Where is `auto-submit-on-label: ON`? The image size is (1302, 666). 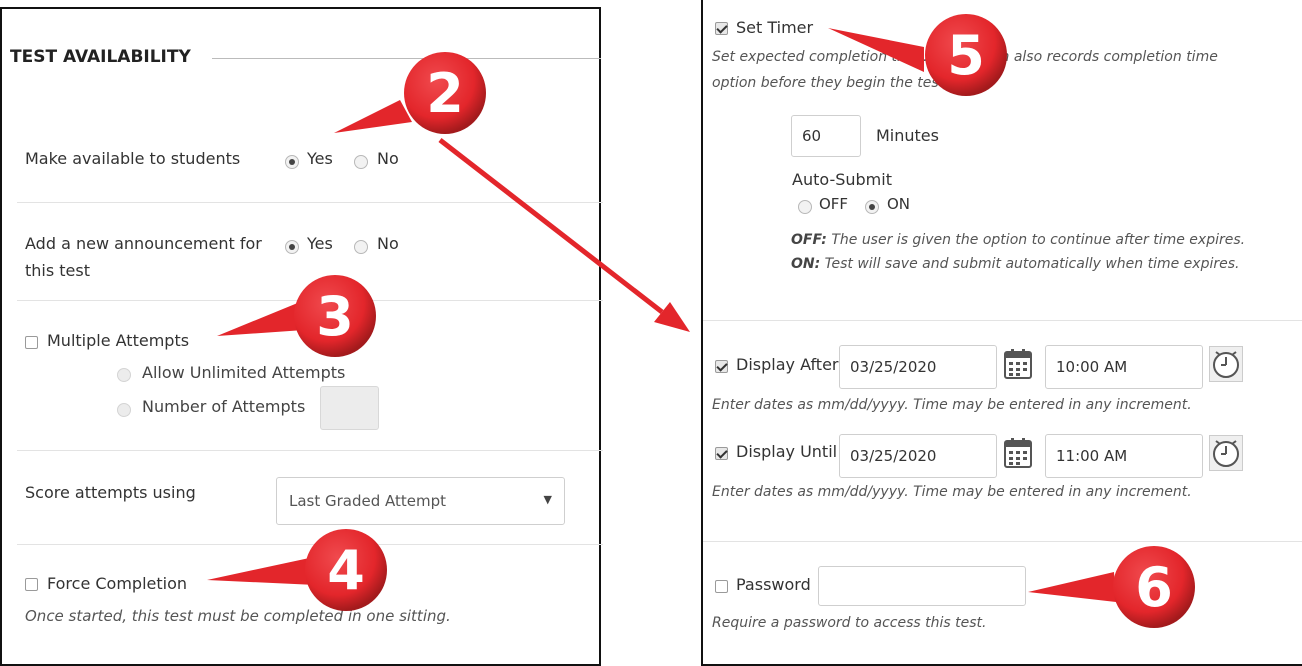
auto-submit-on-label: ON is located at coordinates (899, 204).